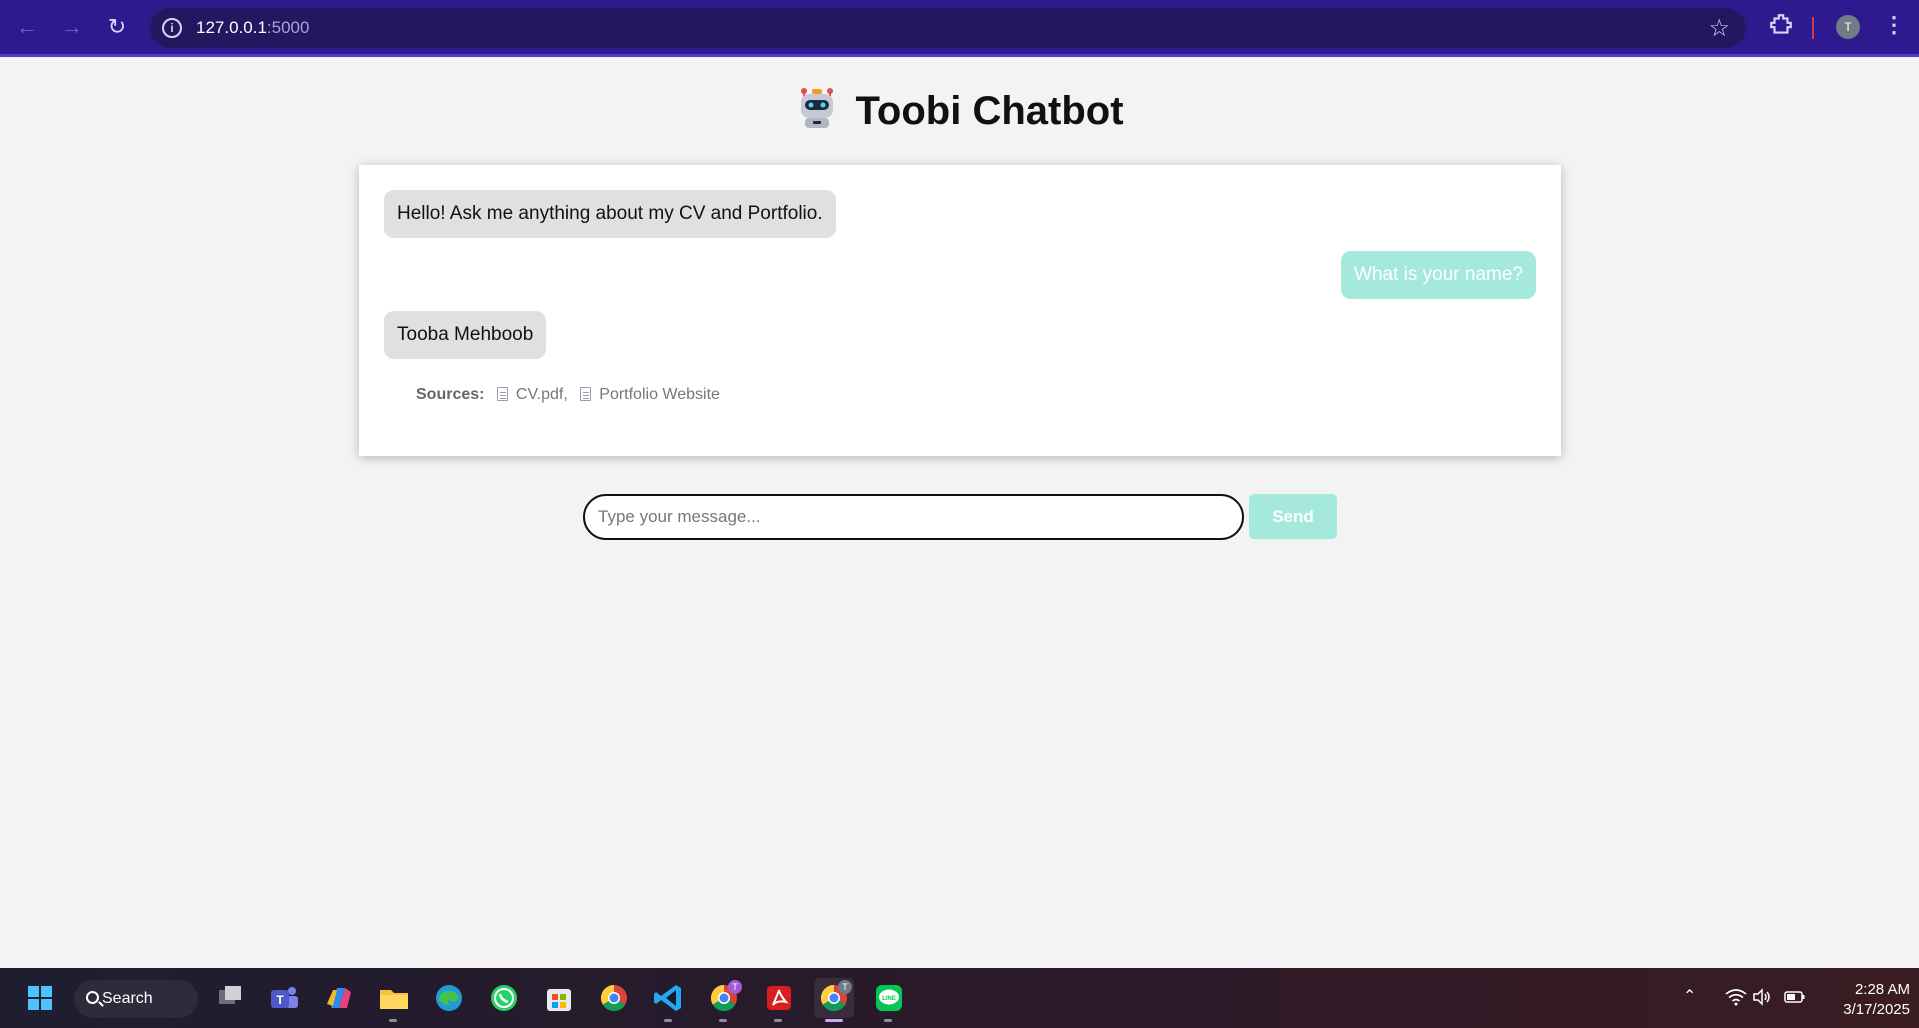 The width and height of the screenshot is (1919, 1028). Describe the element at coordinates (948, 28) in the screenshot. I see `address-bar: i 127.0.0.1:5000 ☆` at that location.